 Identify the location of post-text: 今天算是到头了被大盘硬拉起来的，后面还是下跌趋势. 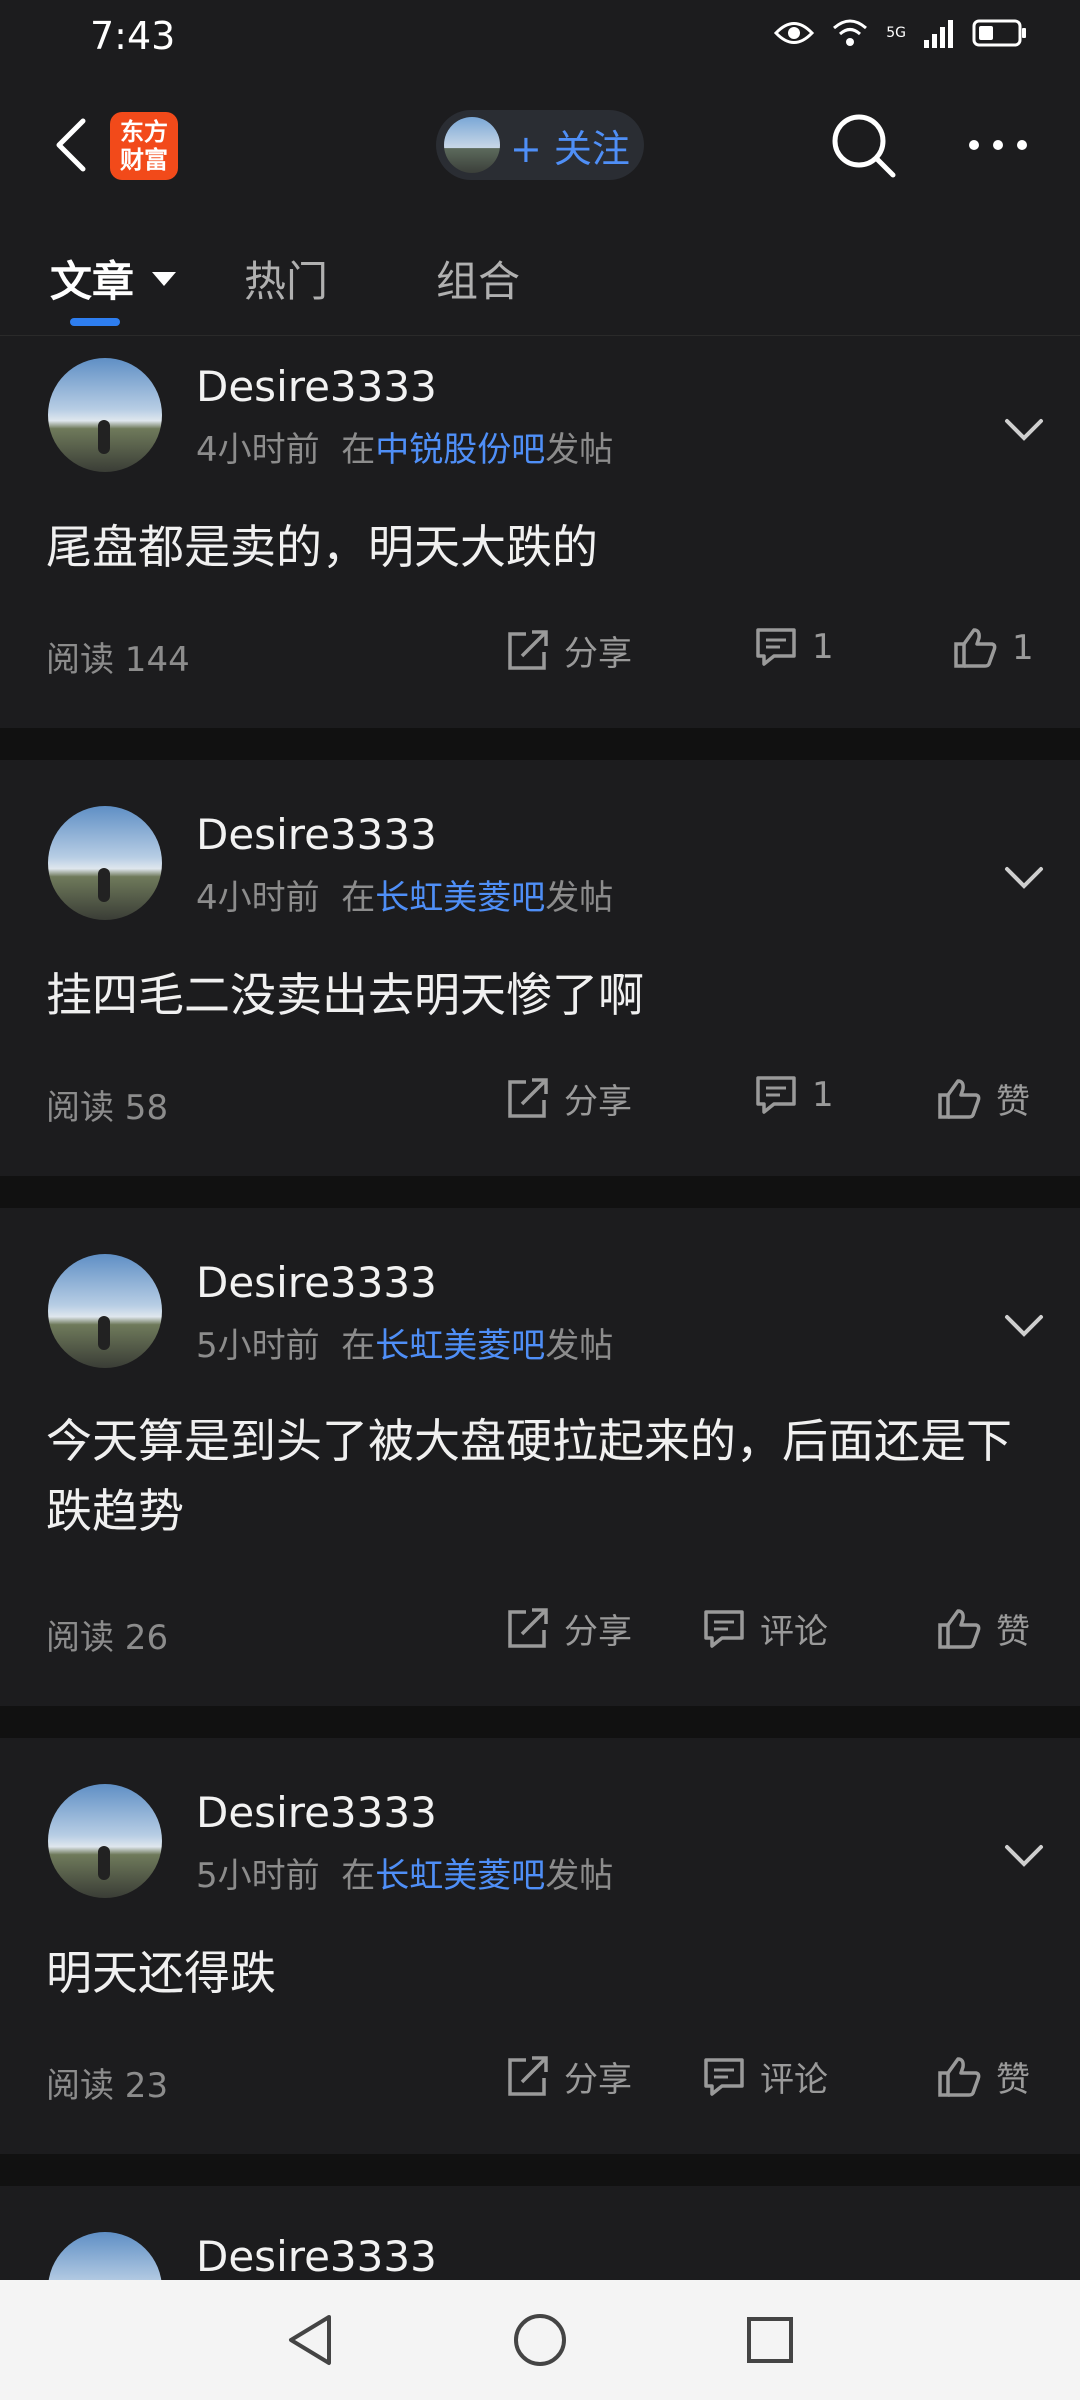
(541, 1476).